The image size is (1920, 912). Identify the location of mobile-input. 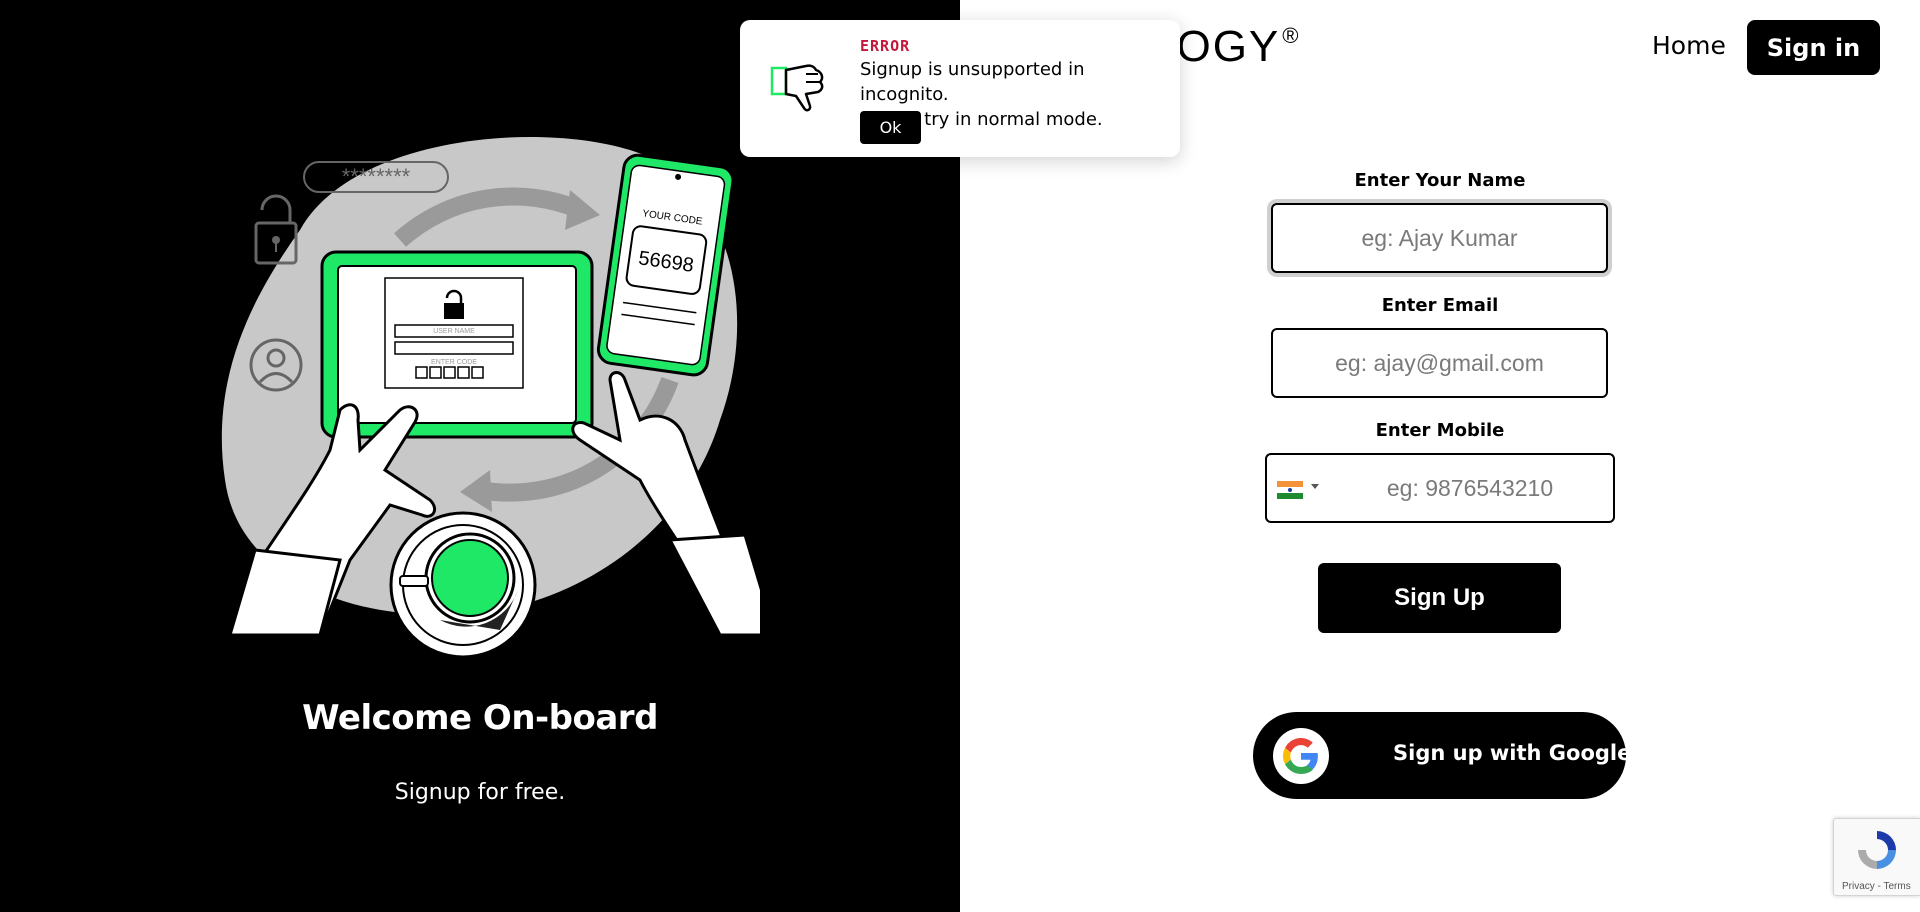
(1470, 488).